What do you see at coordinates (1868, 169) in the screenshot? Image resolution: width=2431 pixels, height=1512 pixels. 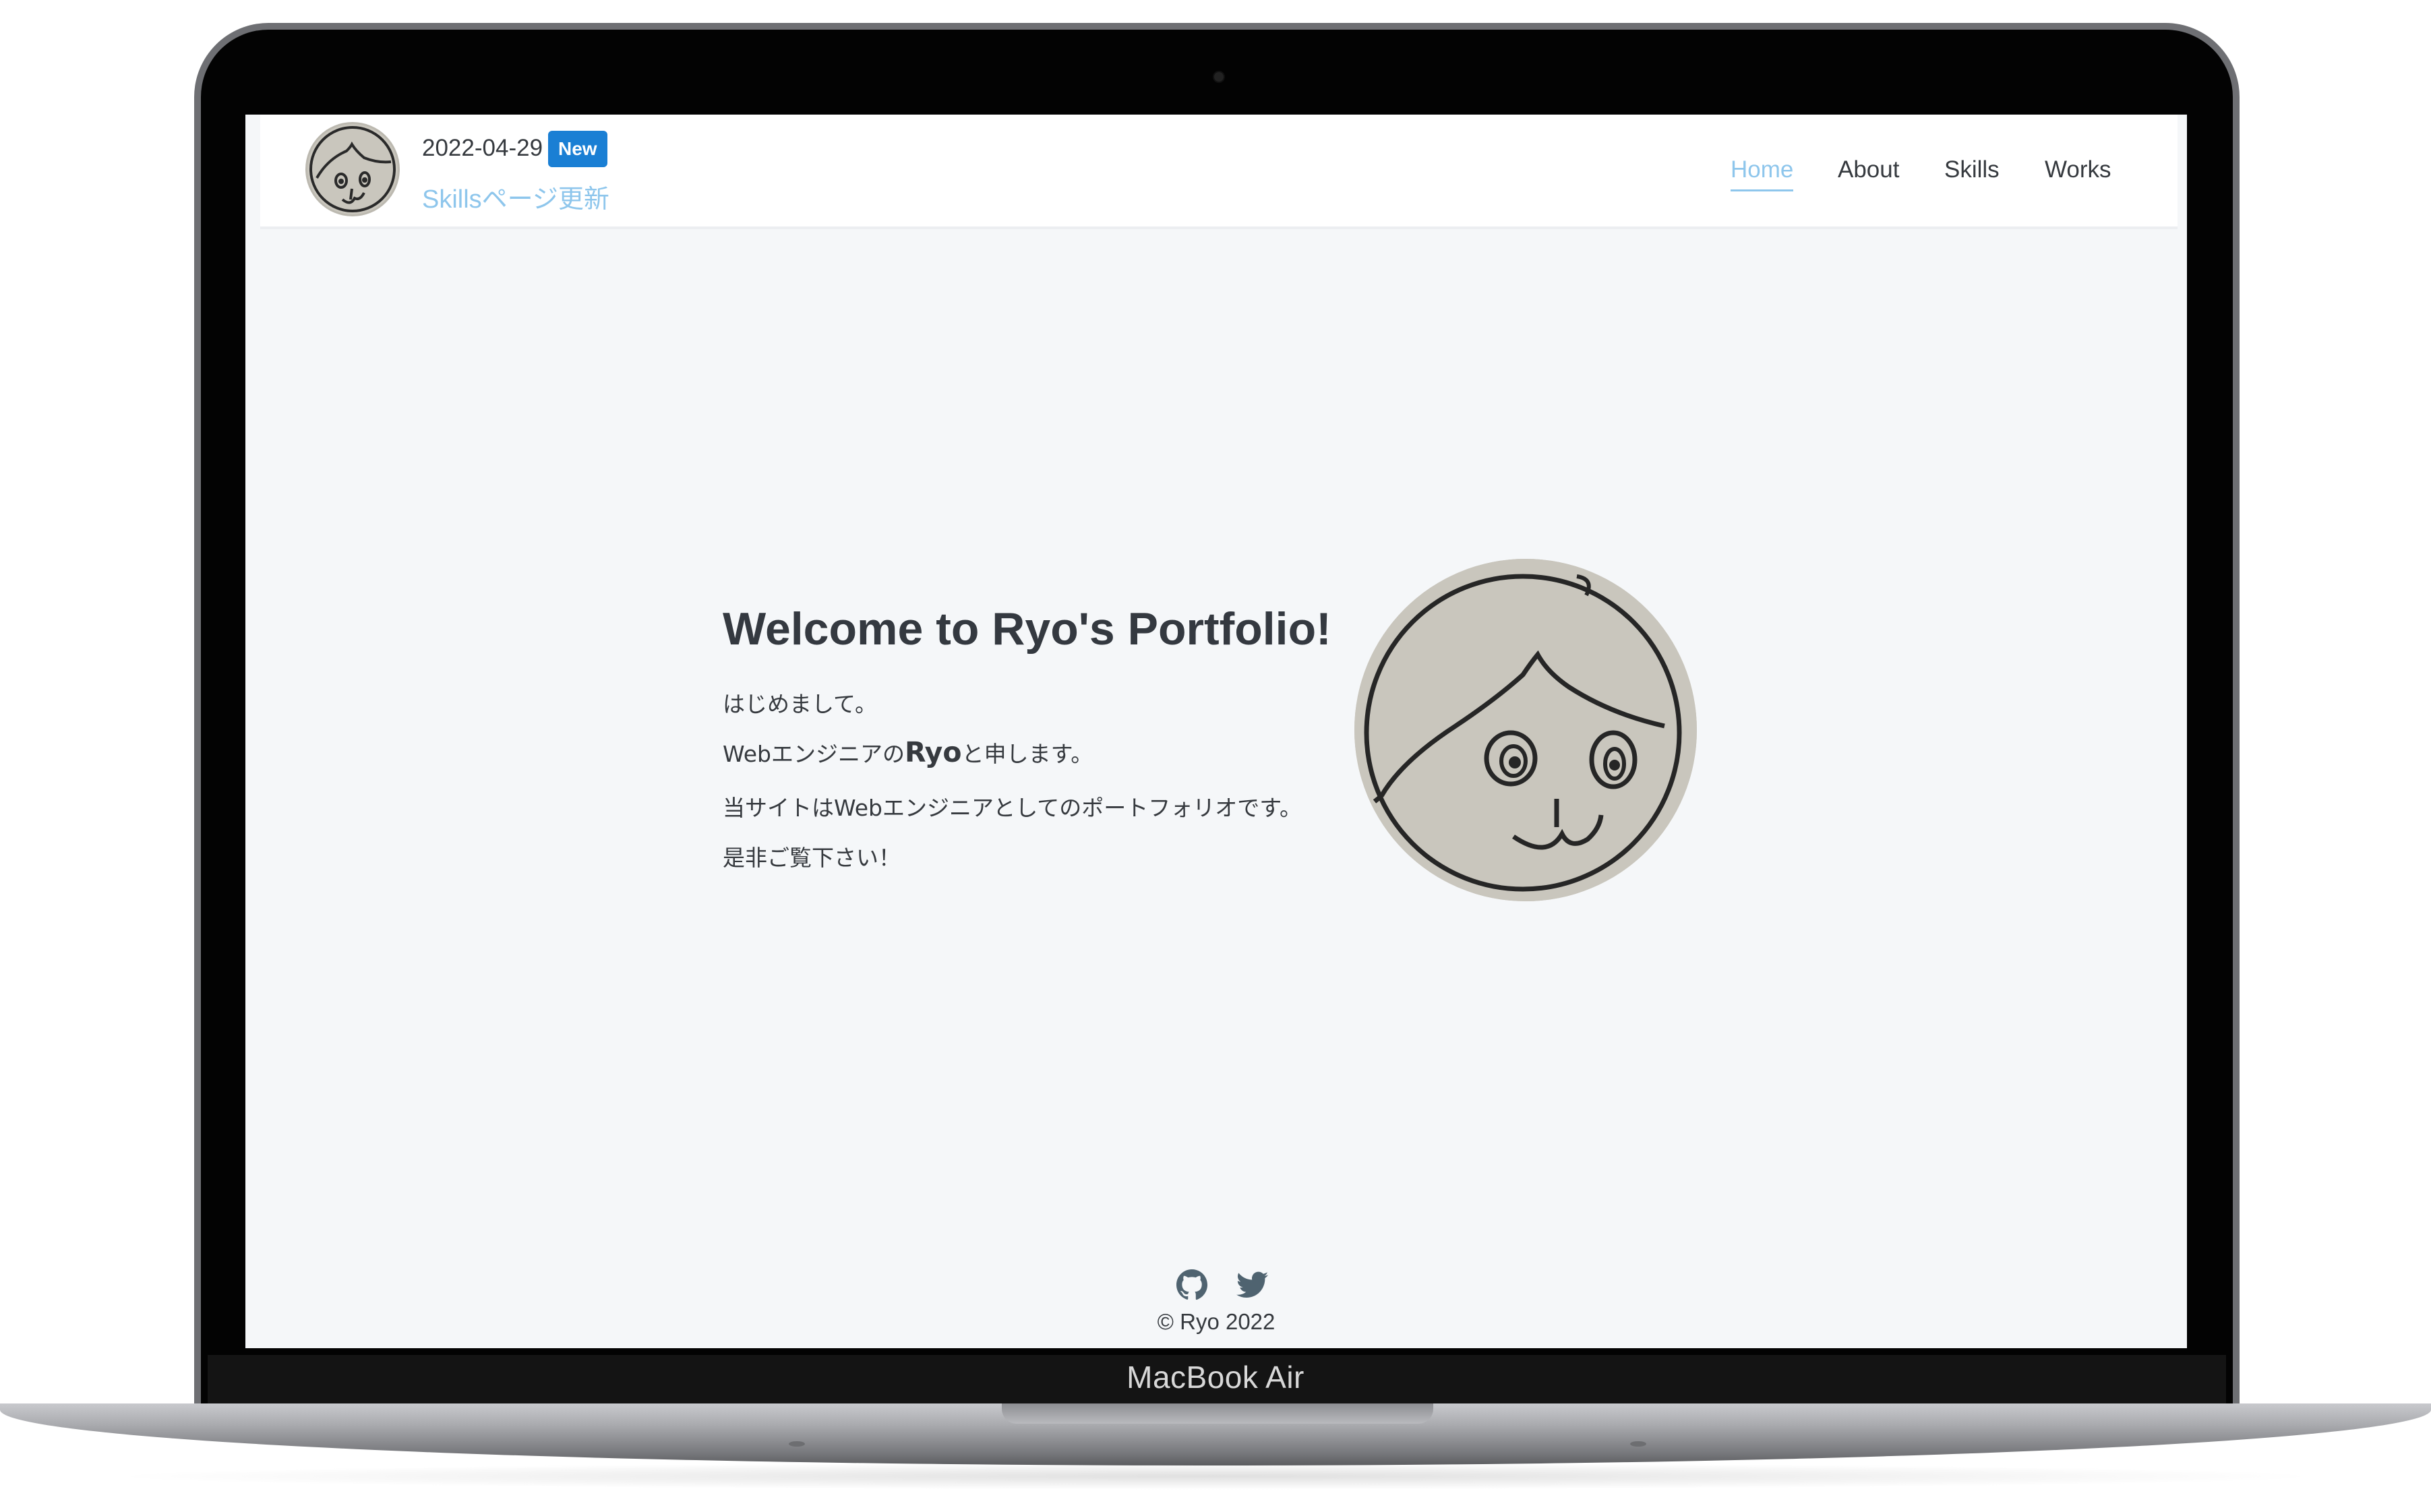 I see `nav-about: About` at bounding box center [1868, 169].